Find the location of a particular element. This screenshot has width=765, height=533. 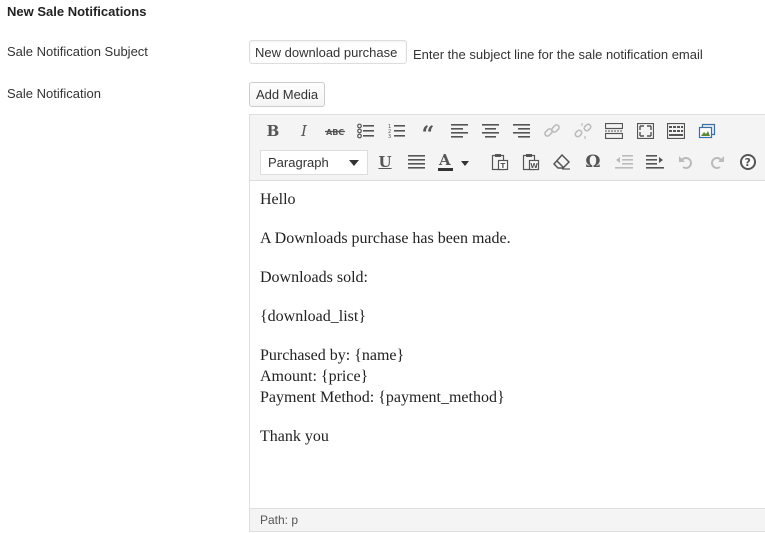

editor-status-path: Path: p is located at coordinates (507, 519).